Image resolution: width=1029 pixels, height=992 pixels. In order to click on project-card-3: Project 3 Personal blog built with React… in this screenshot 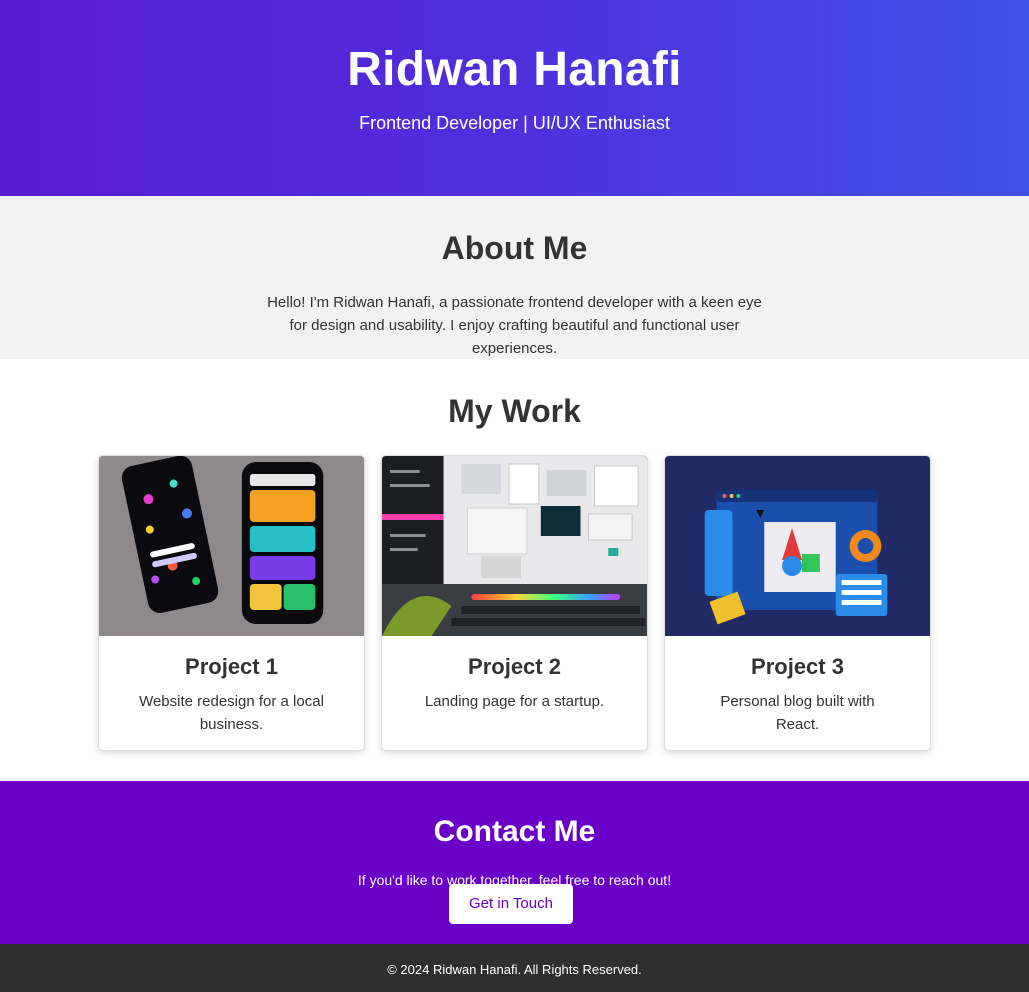, I will do `click(797, 603)`.